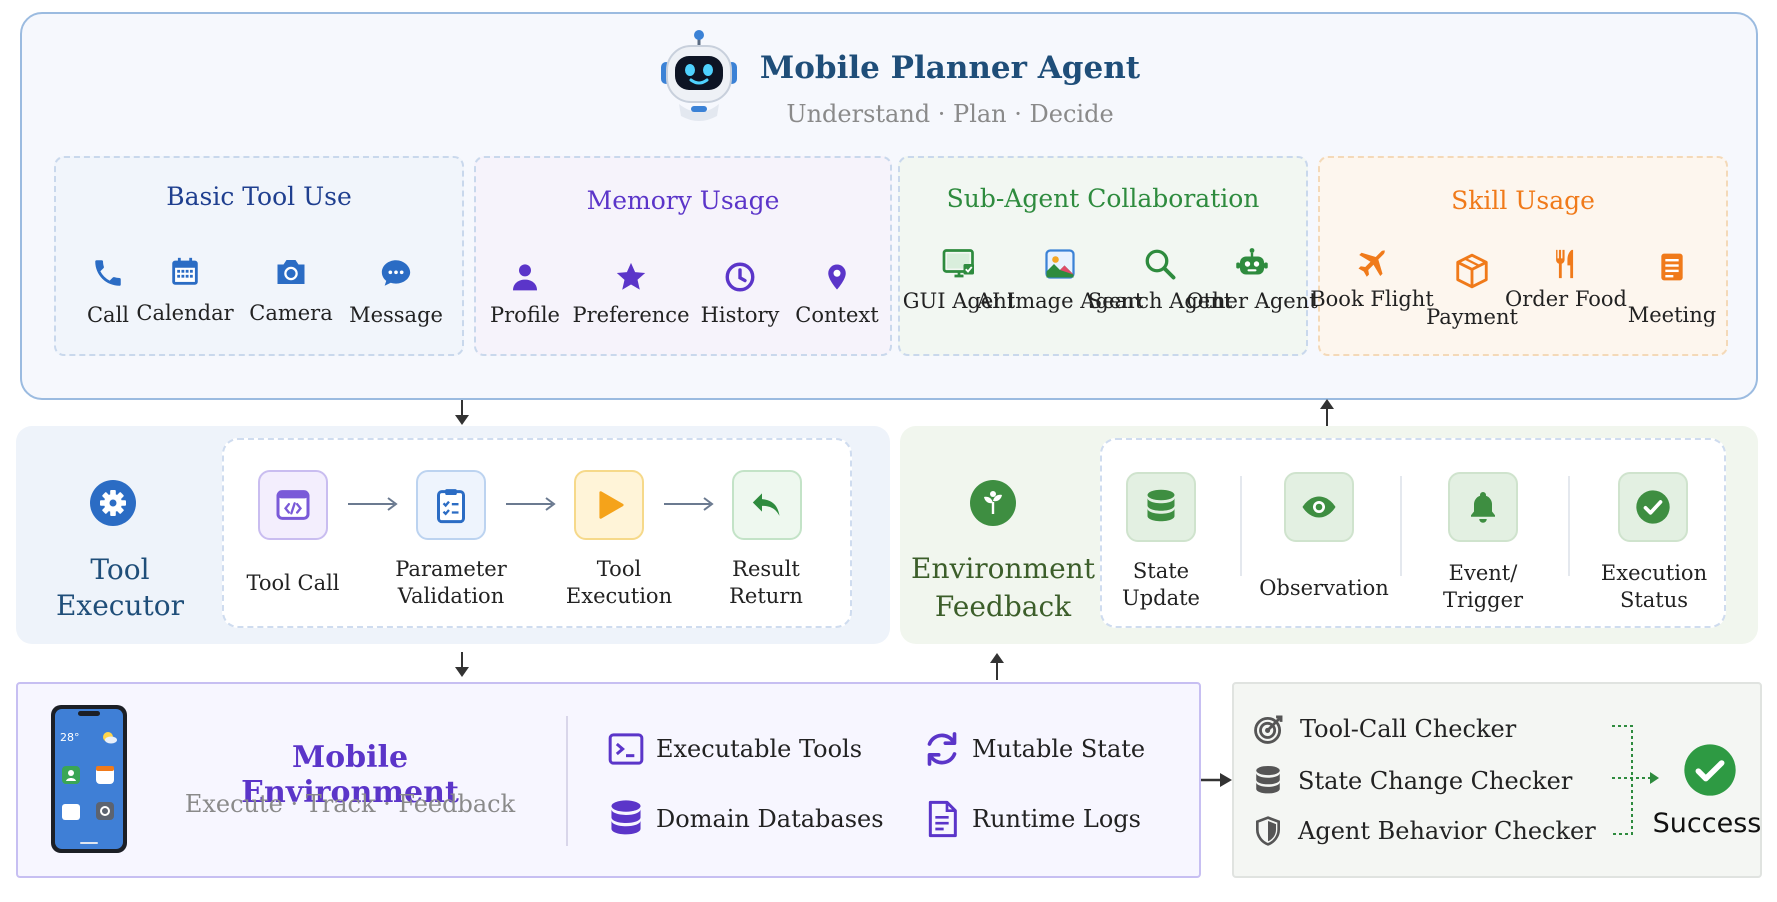 Image resolution: width=1777 pixels, height=902 pixels. Describe the element at coordinates (1672, 315) in the screenshot. I see `skill-meeting-label: Meeting` at that location.